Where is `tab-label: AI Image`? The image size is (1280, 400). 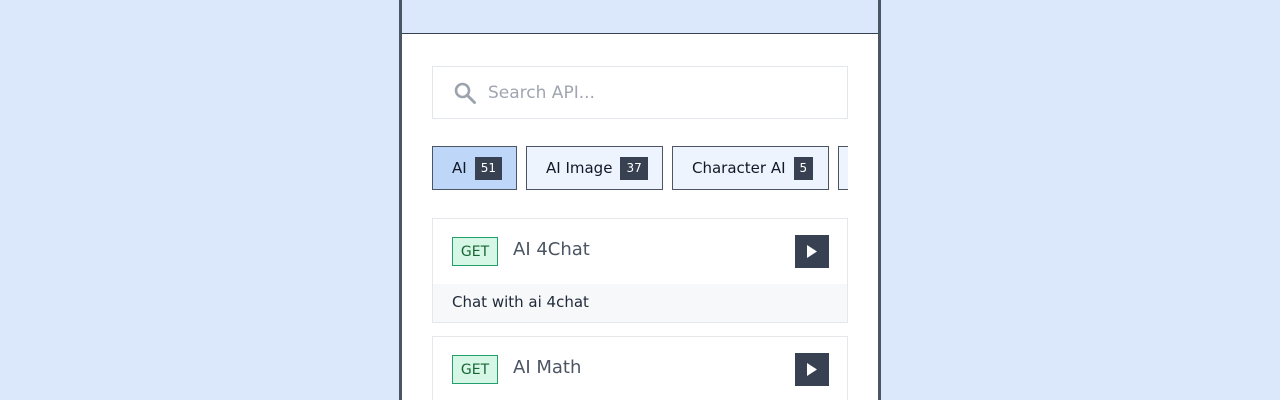
tab-label: AI Image is located at coordinates (579, 168).